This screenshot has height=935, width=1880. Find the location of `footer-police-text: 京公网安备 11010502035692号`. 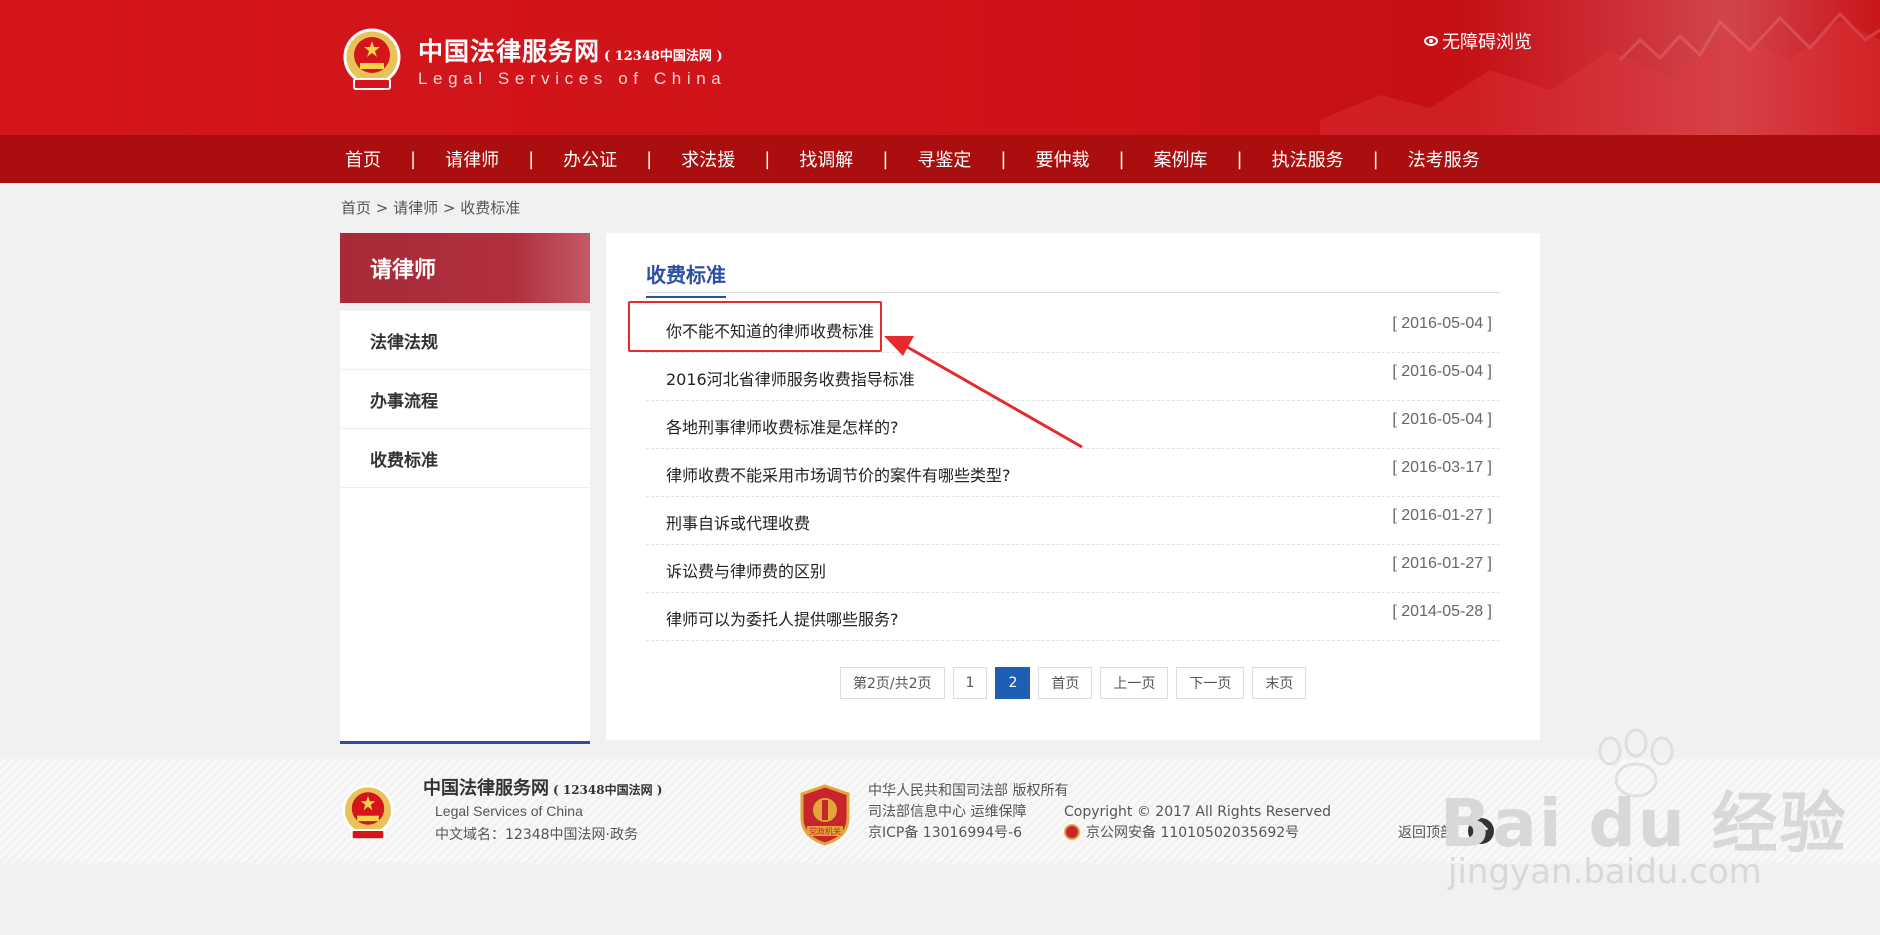

footer-police-text: 京公网安备 11010502035692号 is located at coordinates (1193, 833).